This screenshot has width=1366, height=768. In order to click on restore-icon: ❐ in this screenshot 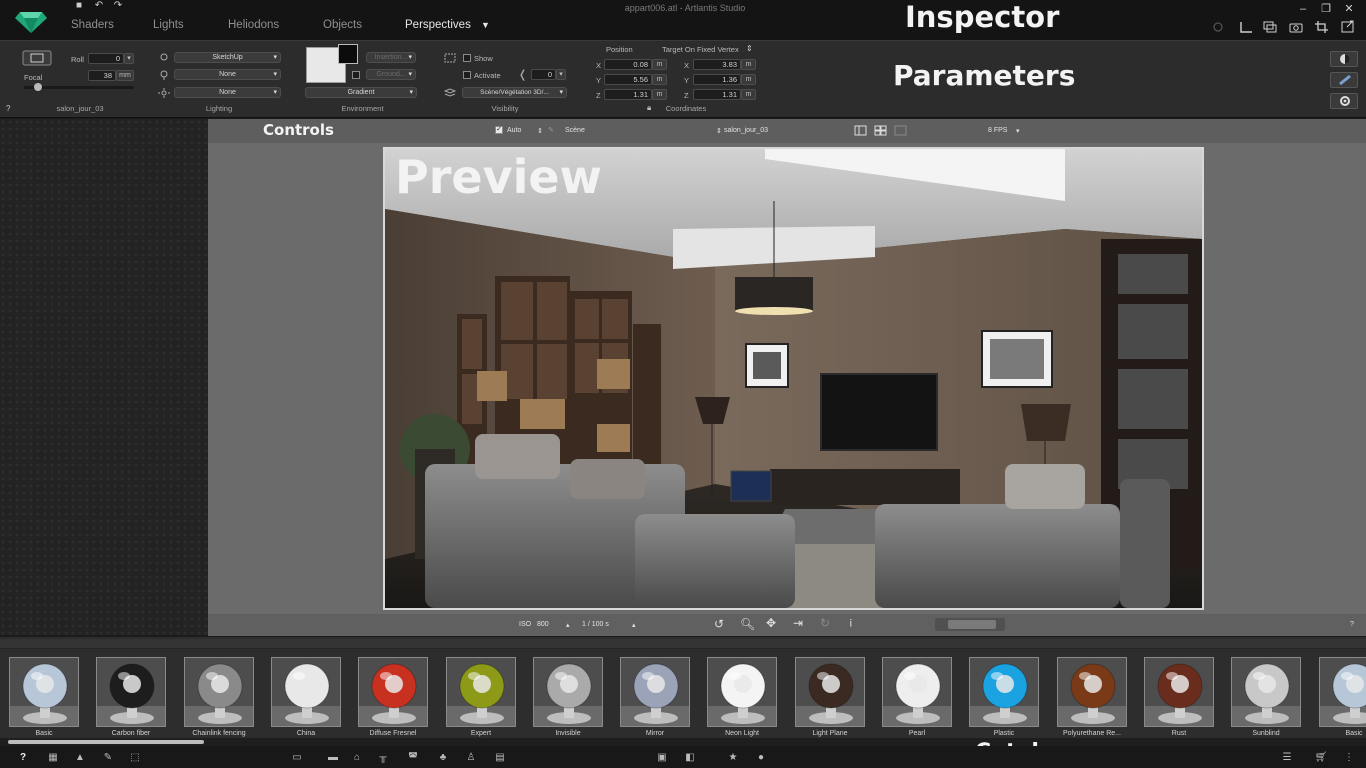, I will do `click(1326, 9)`.